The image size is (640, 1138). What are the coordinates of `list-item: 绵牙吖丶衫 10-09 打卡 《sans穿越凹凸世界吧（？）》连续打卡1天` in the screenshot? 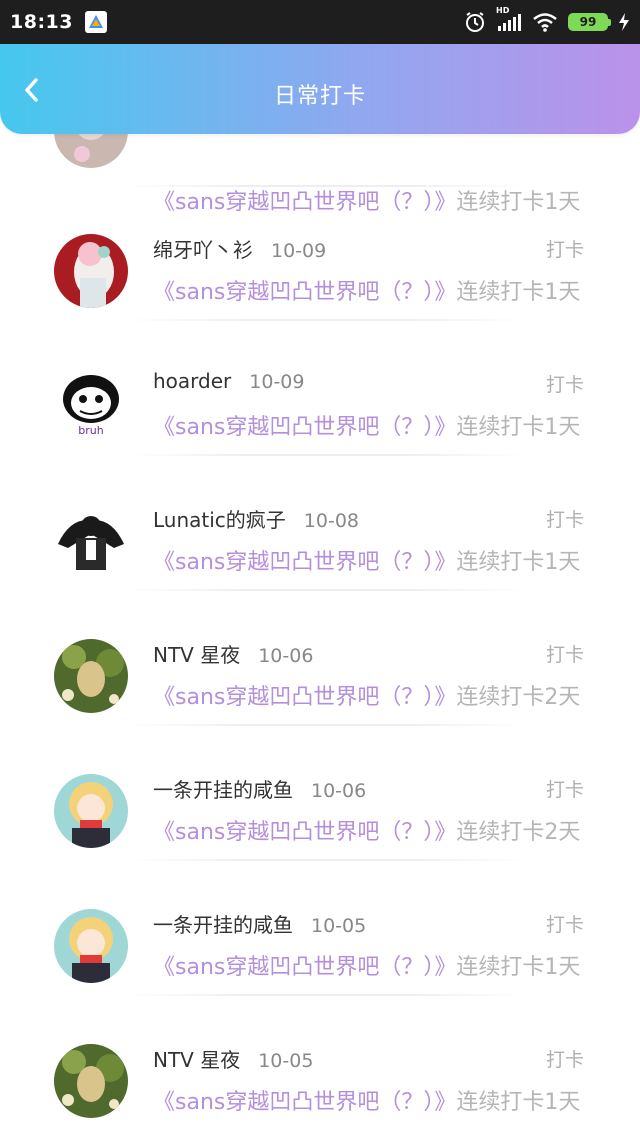 It's located at (320, 287).